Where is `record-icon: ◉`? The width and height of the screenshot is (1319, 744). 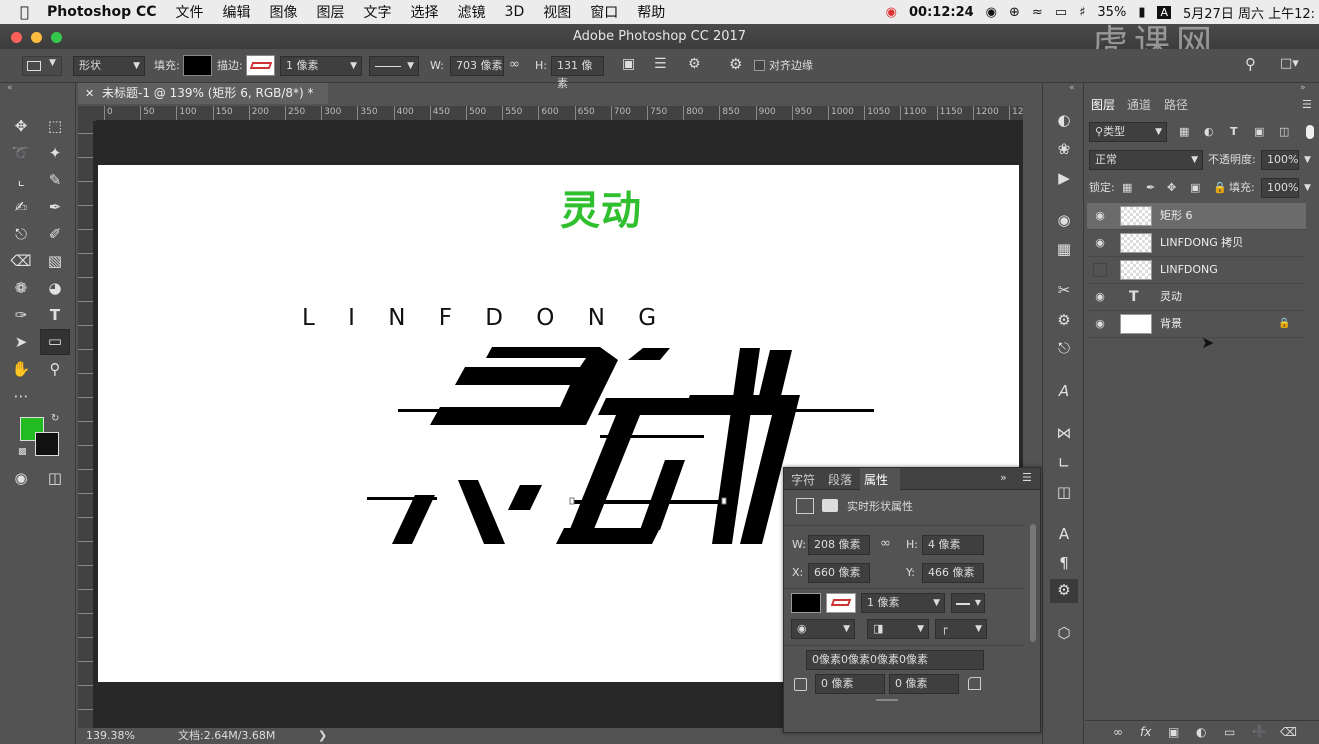 record-icon: ◉ is located at coordinates (891, 12).